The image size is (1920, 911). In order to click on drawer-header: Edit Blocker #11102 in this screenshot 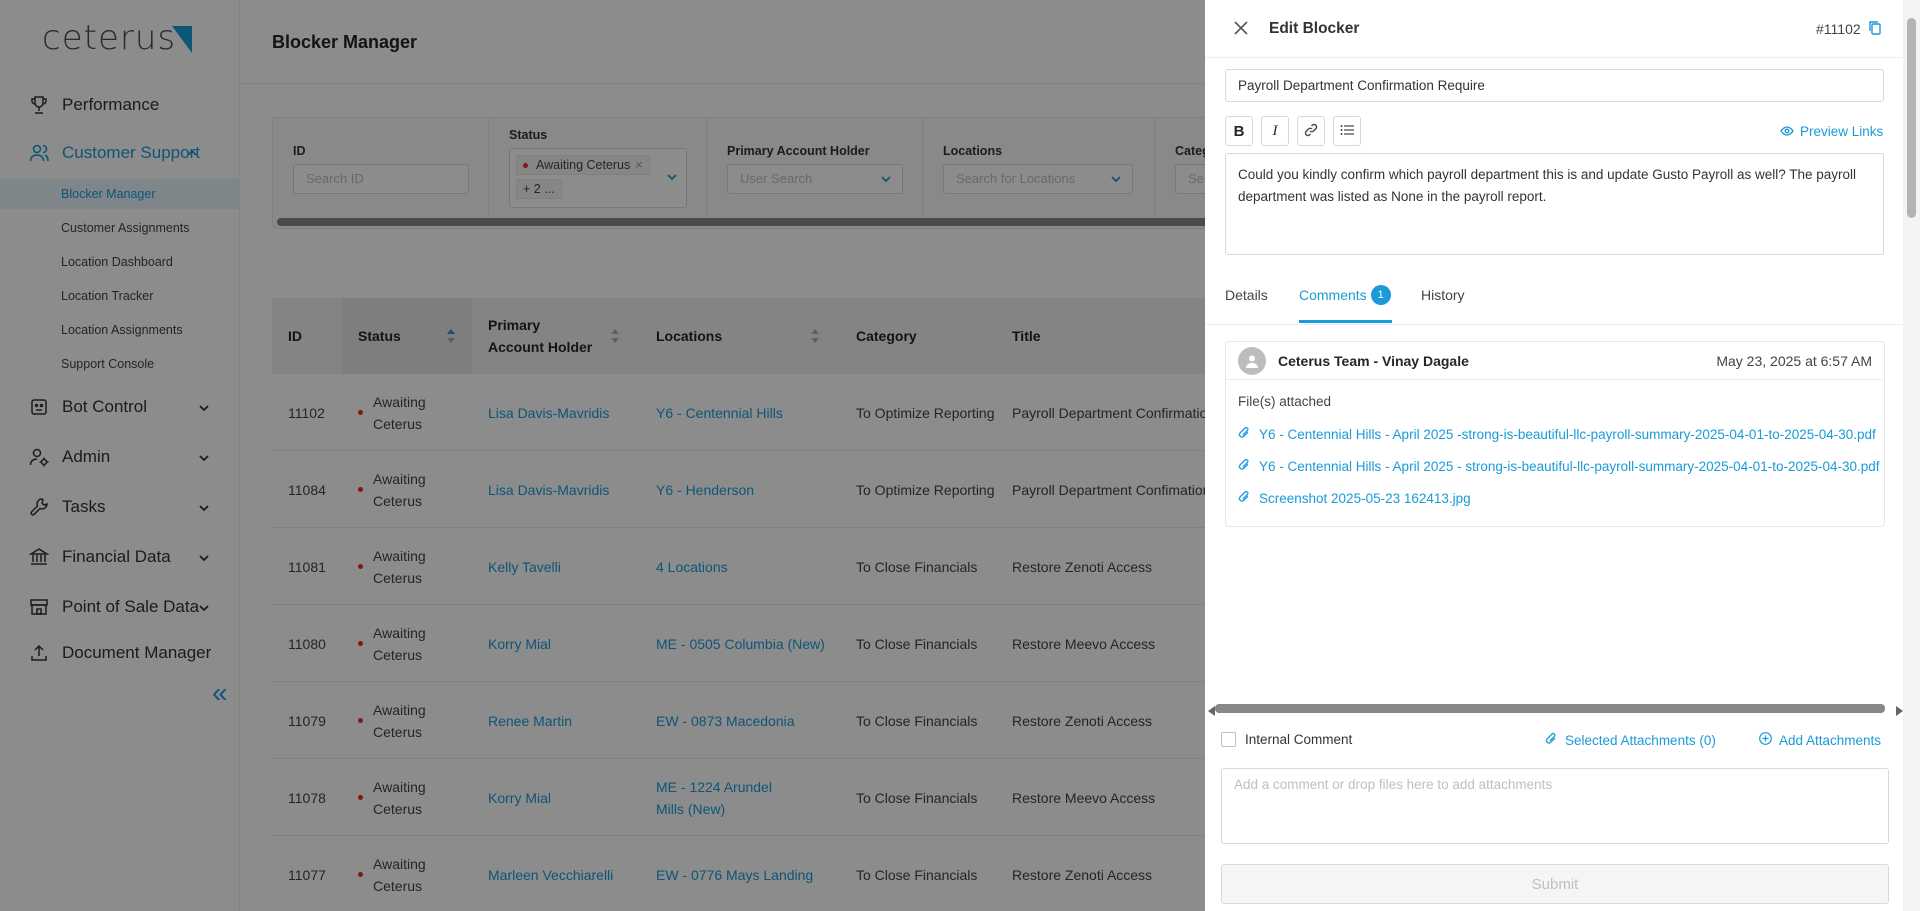, I will do `click(1562, 29)`.